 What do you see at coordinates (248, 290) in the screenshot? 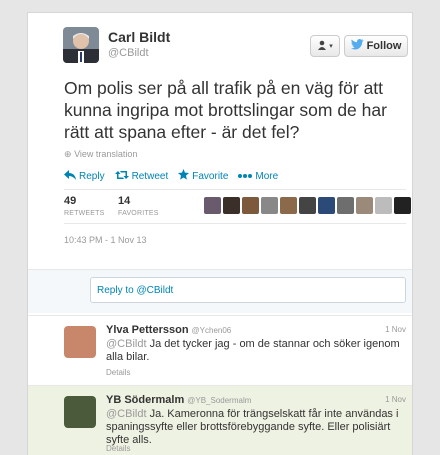
I see `reply-input: Reply to @CBildt` at bounding box center [248, 290].